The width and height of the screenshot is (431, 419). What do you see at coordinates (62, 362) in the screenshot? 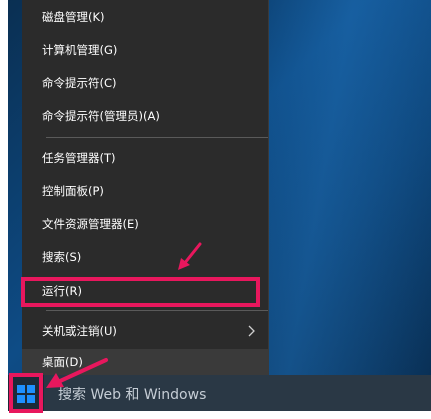
I see `menu-item-label: 桌面(D)` at bounding box center [62, 362].